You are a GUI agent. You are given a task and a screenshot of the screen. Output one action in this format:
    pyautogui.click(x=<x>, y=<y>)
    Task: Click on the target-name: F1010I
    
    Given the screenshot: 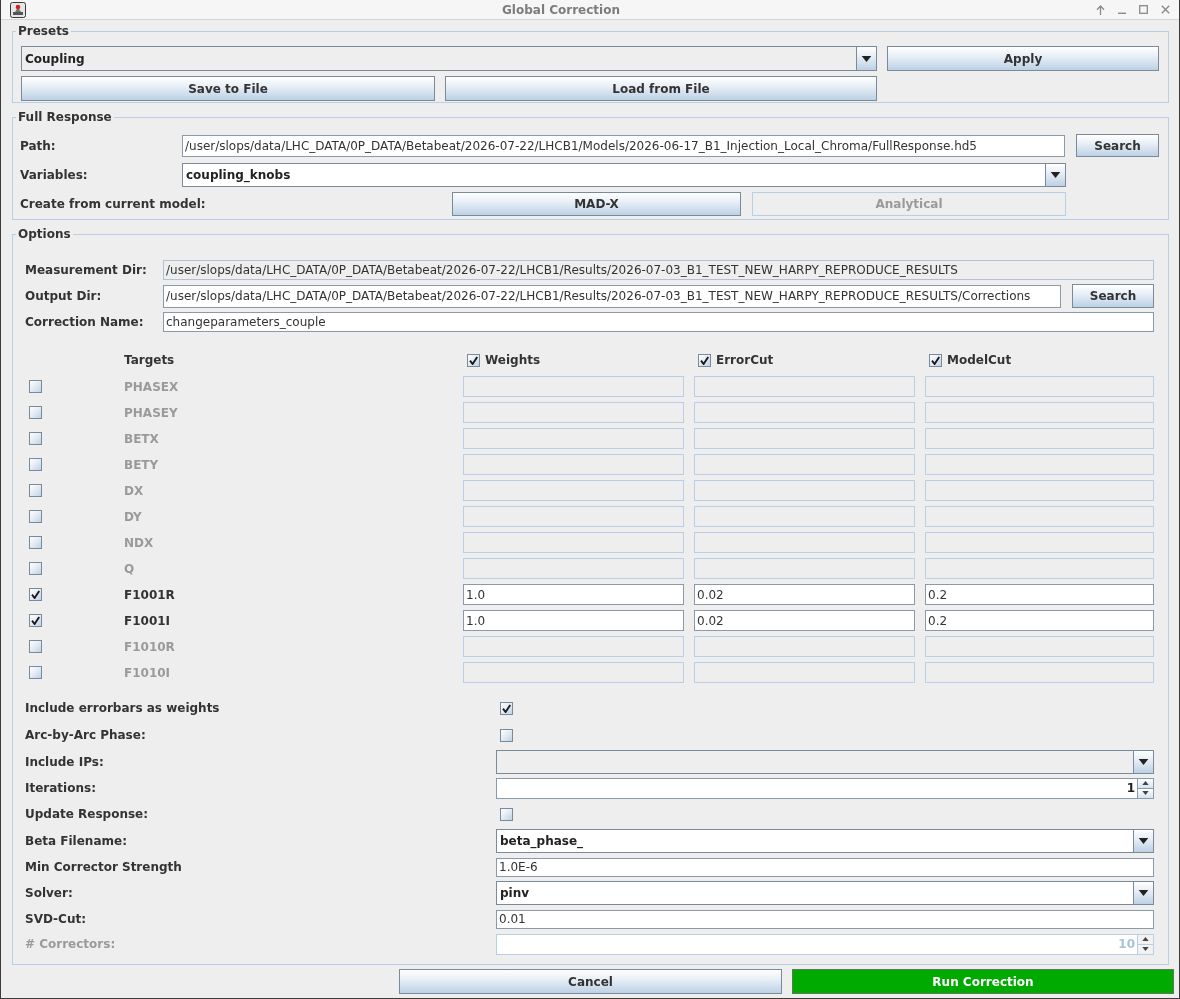 What is the action you would take?
    pyautogui.click(x=147, y=672)
    